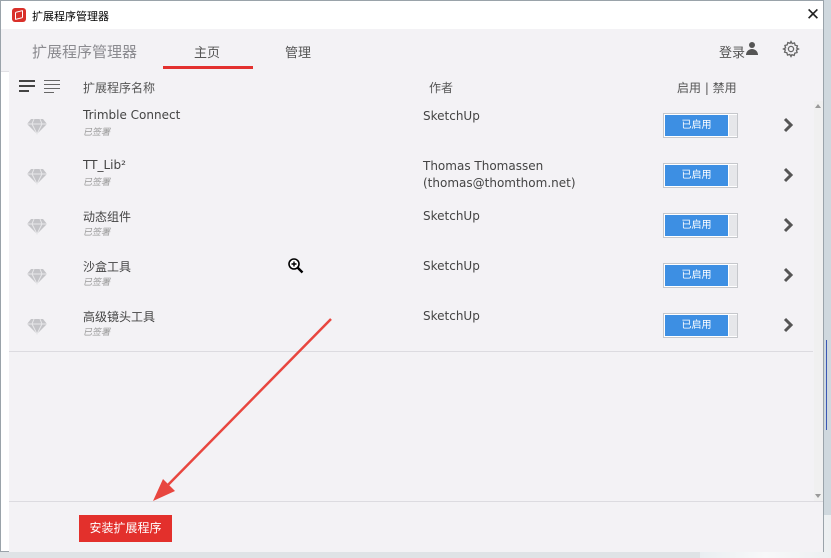 The width and height of the screenshot is (831, 558). Describe the element at coordinates (125, 528) in the screenshot. I see `install-extension-button: 安装扩展程序` at that location.